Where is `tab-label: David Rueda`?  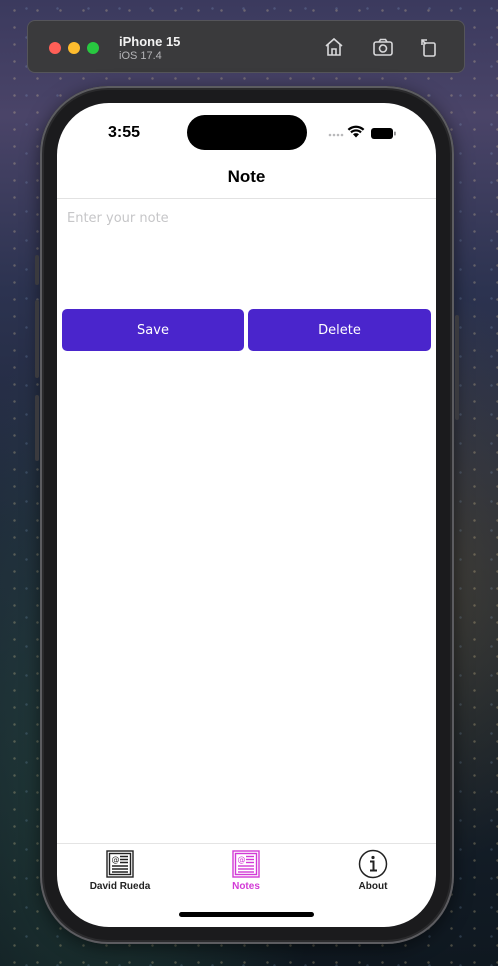 tab-label: David Rueda is located at coordinates (120, 886).